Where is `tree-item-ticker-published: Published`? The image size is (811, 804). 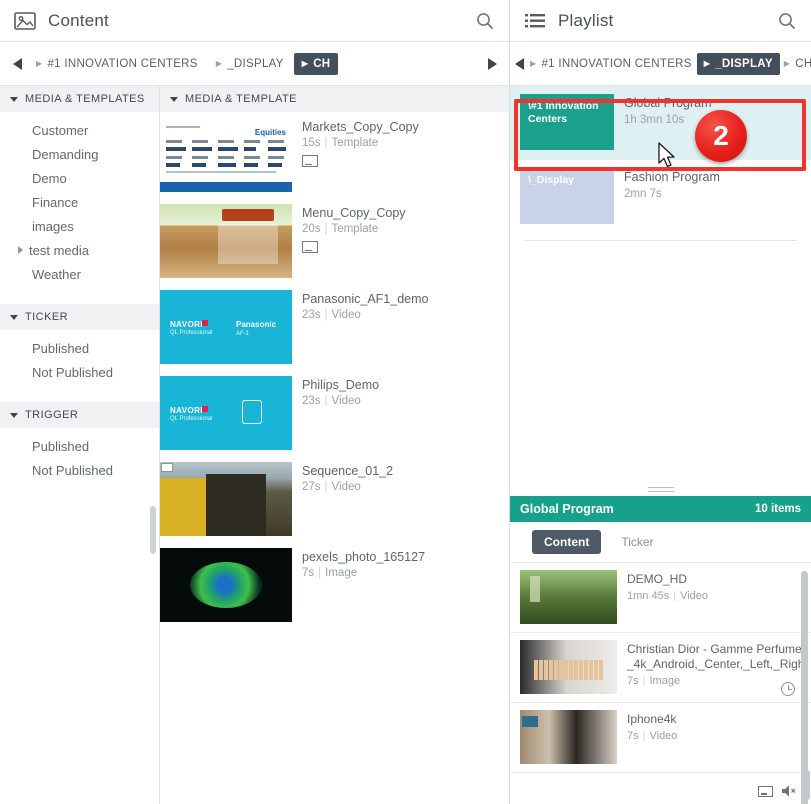 tree-item-ticker-published: Published is located at coordinates (79, 348).